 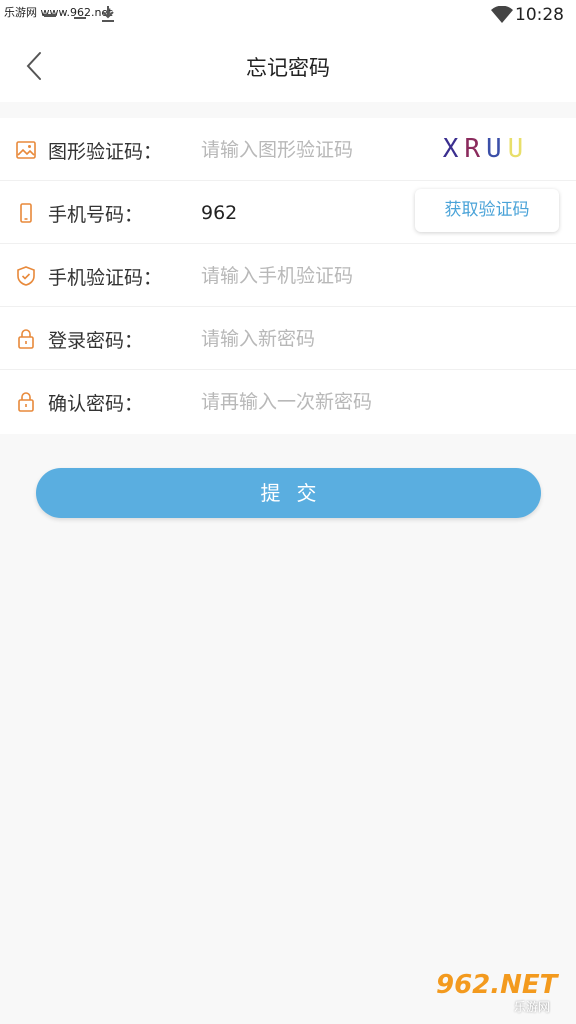 What do you see at coordinates (301, 150) in the screenshot?
I see `captcha-input` at bounding box center [301, 150].